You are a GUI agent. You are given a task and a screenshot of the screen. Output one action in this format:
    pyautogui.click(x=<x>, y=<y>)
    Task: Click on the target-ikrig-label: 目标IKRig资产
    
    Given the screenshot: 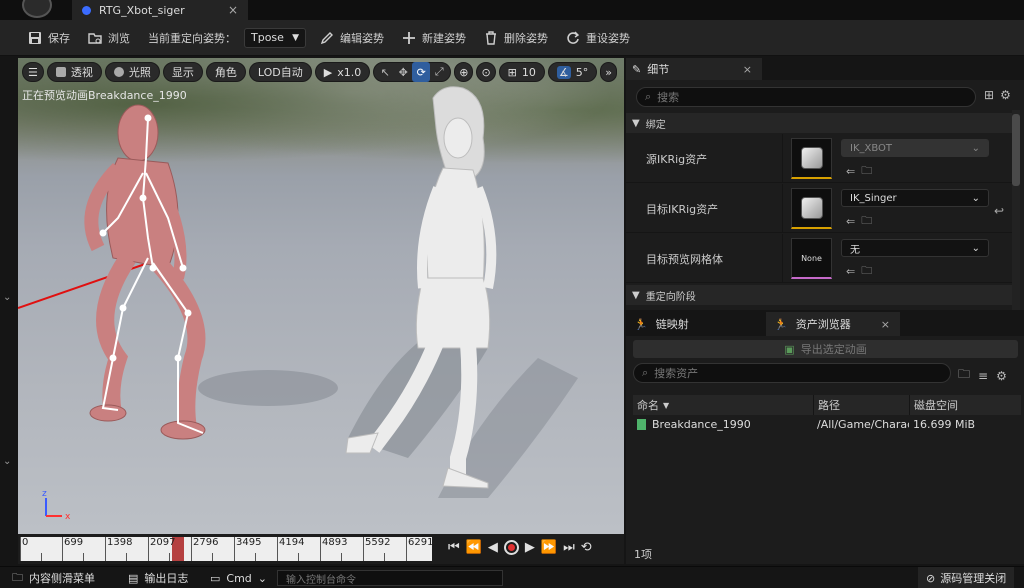 What is the action you would take?
    pyautogui.click(x=682, y=209)
    